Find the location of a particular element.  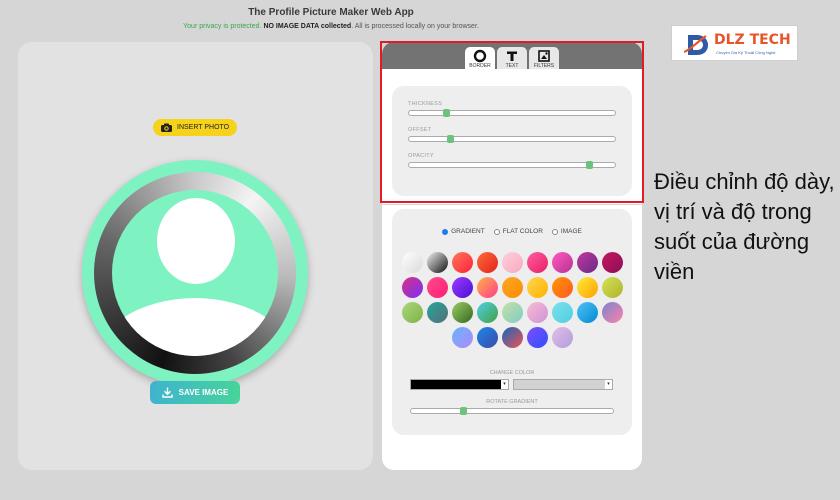

mode-image: IMAGE is located at coordinates (566, 231).